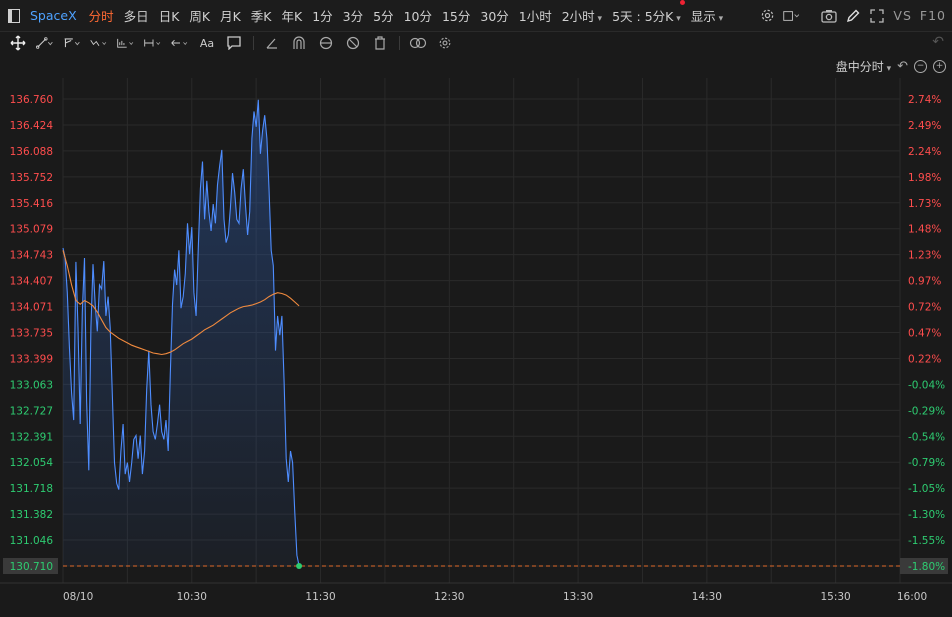 This screenshot has height=617, width=952. I want to click on percent-tick-label: -0.79%, so click(926, 463).